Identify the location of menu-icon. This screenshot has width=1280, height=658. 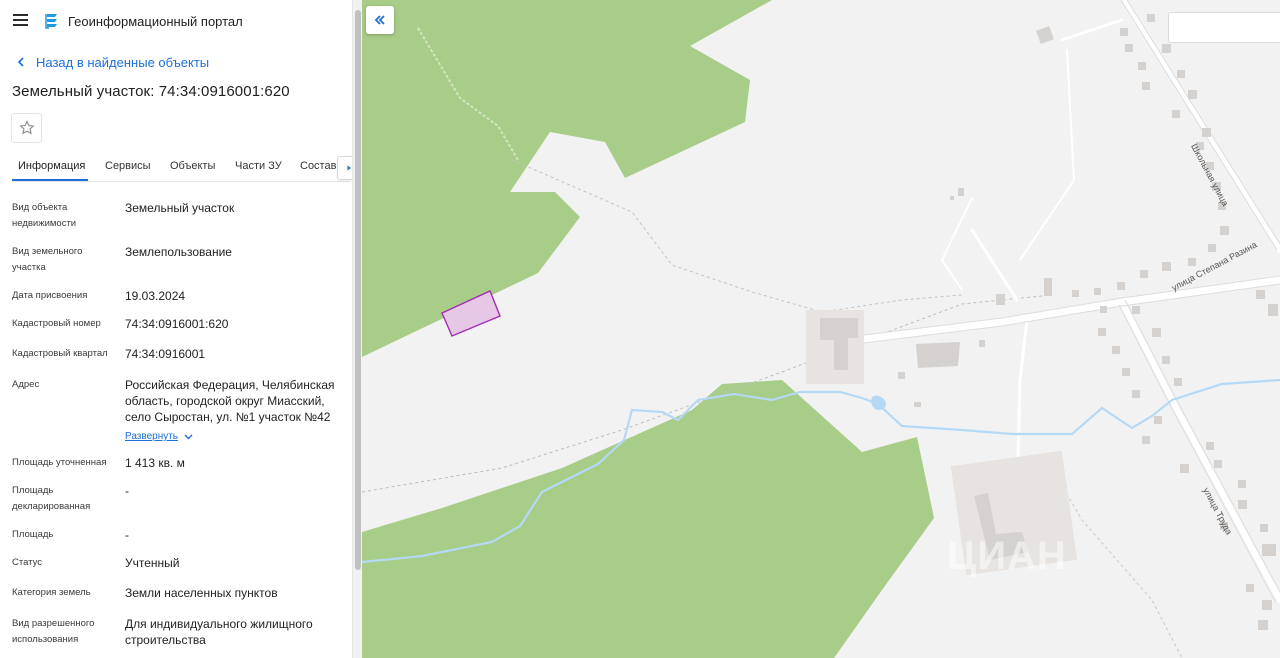
(21, 20).